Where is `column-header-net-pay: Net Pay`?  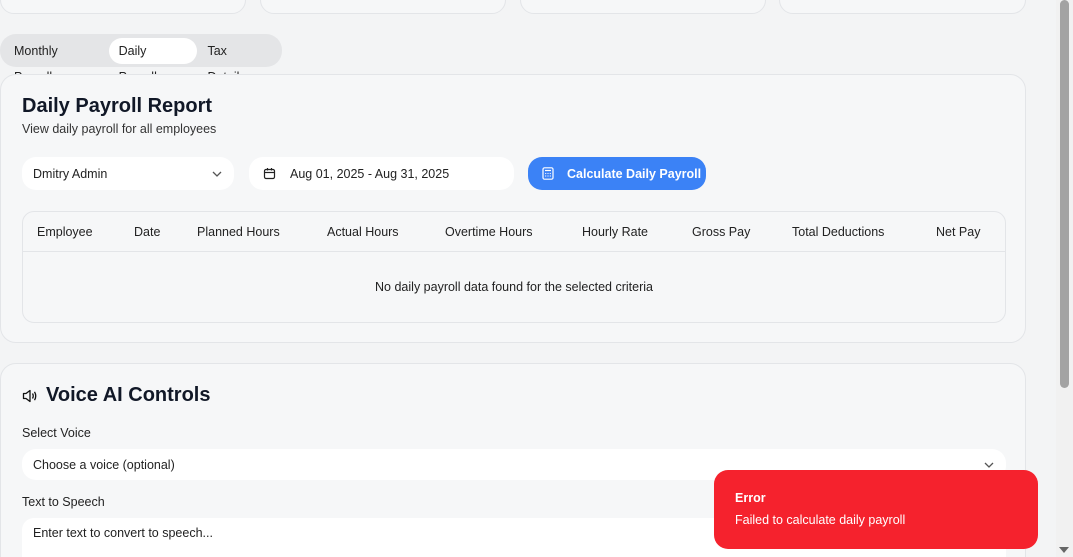 column-header-net-pay: Net Pay is located at coordinates (958, 232).